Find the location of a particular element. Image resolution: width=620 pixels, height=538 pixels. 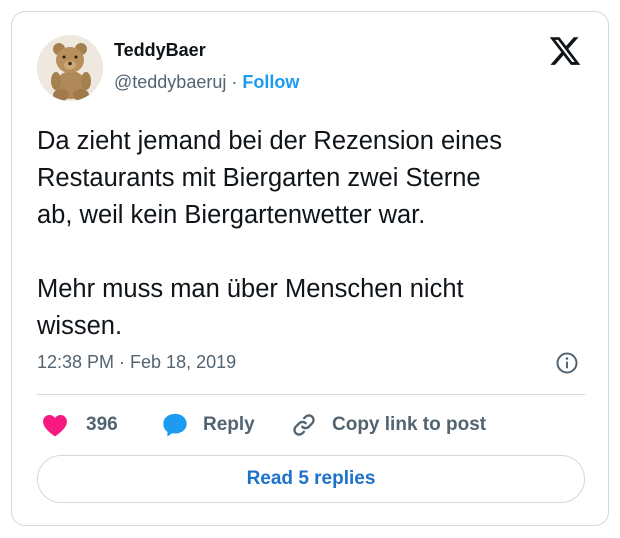

author-handle: @teddybaeruj is located at coordinates (170, 82).